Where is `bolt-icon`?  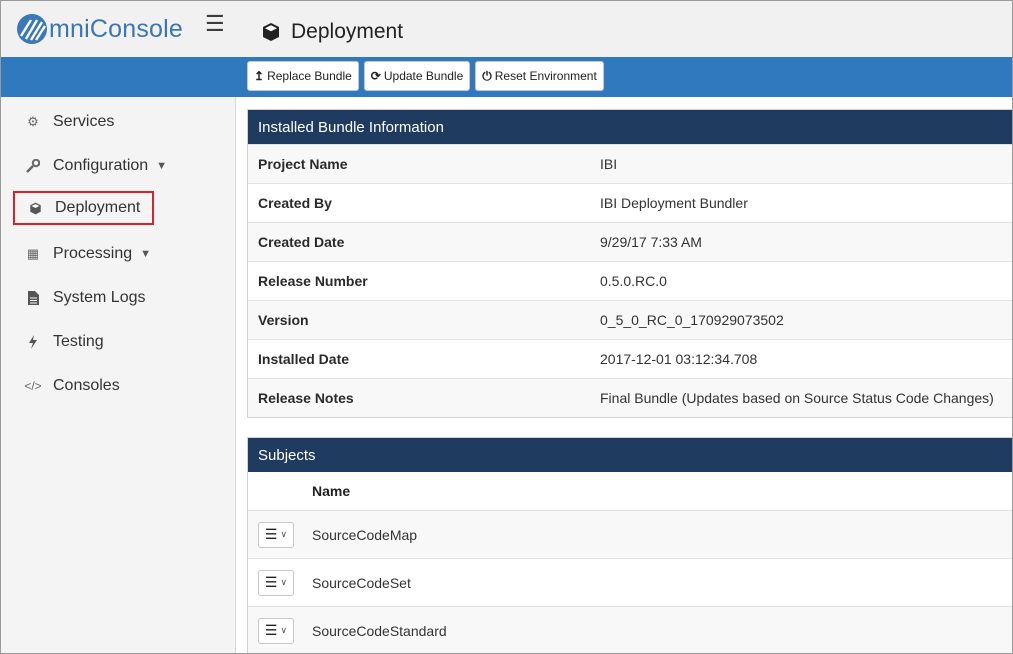
bolt-icon is located at coordinates (33, 342).